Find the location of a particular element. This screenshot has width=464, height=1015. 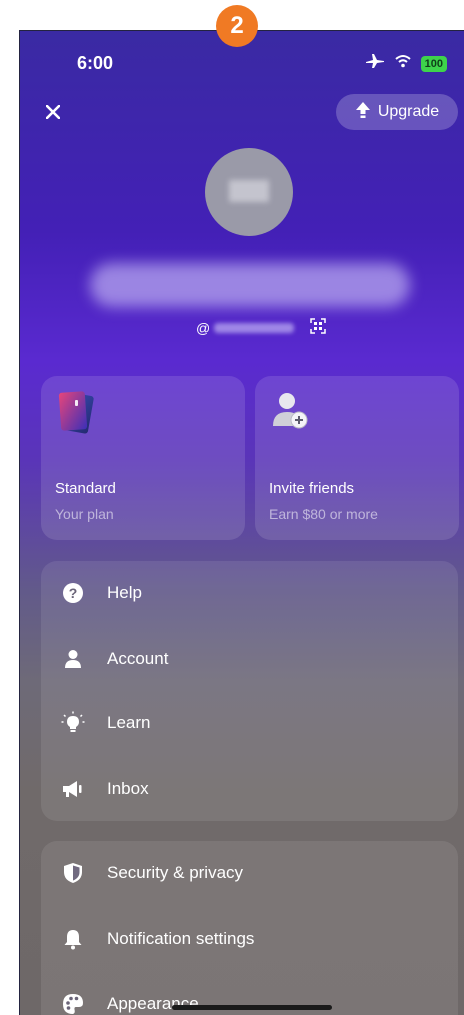

close-button is located at coordinates (53, 112).